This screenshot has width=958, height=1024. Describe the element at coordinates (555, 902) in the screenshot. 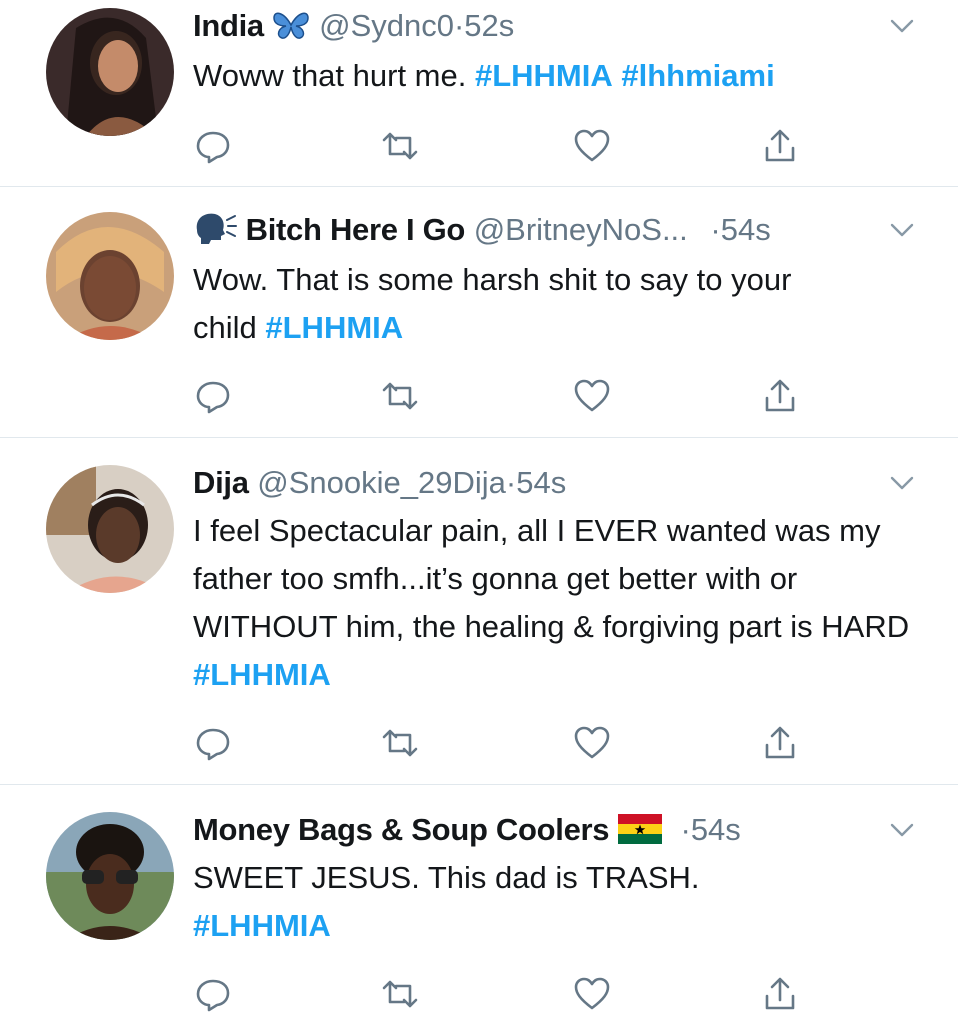

I see `tweet-text: SWEET JESUS. This dad is TRASH. #LHHMIA` at that location.